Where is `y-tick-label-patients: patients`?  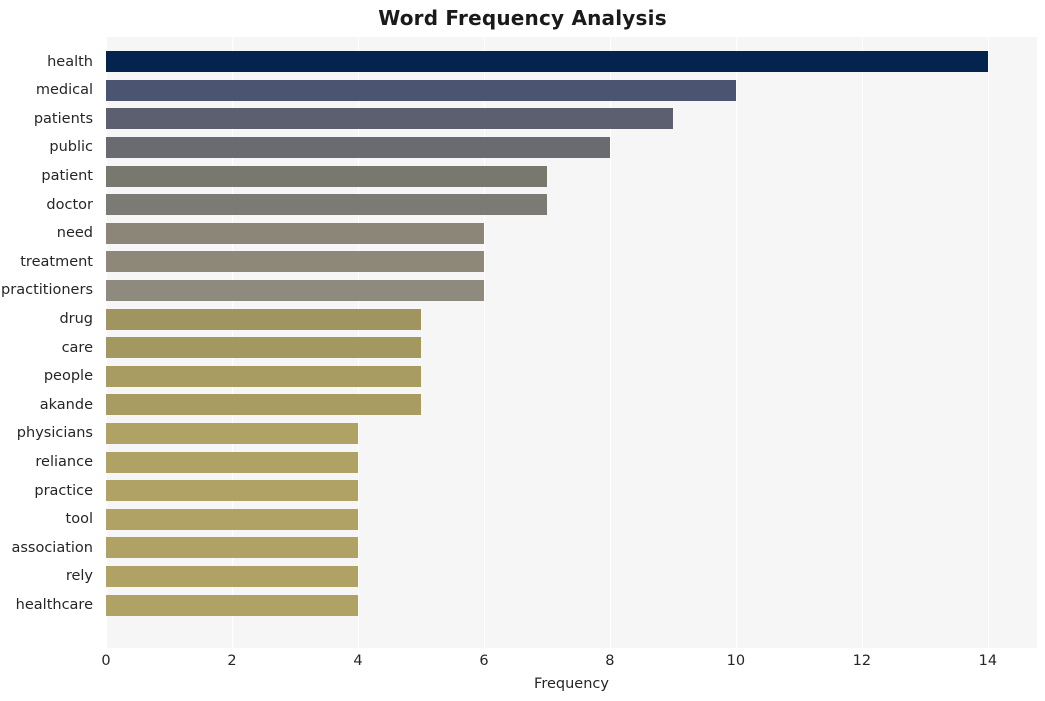
y-tick-label-patients: patients is located at coordinates (63, 118).